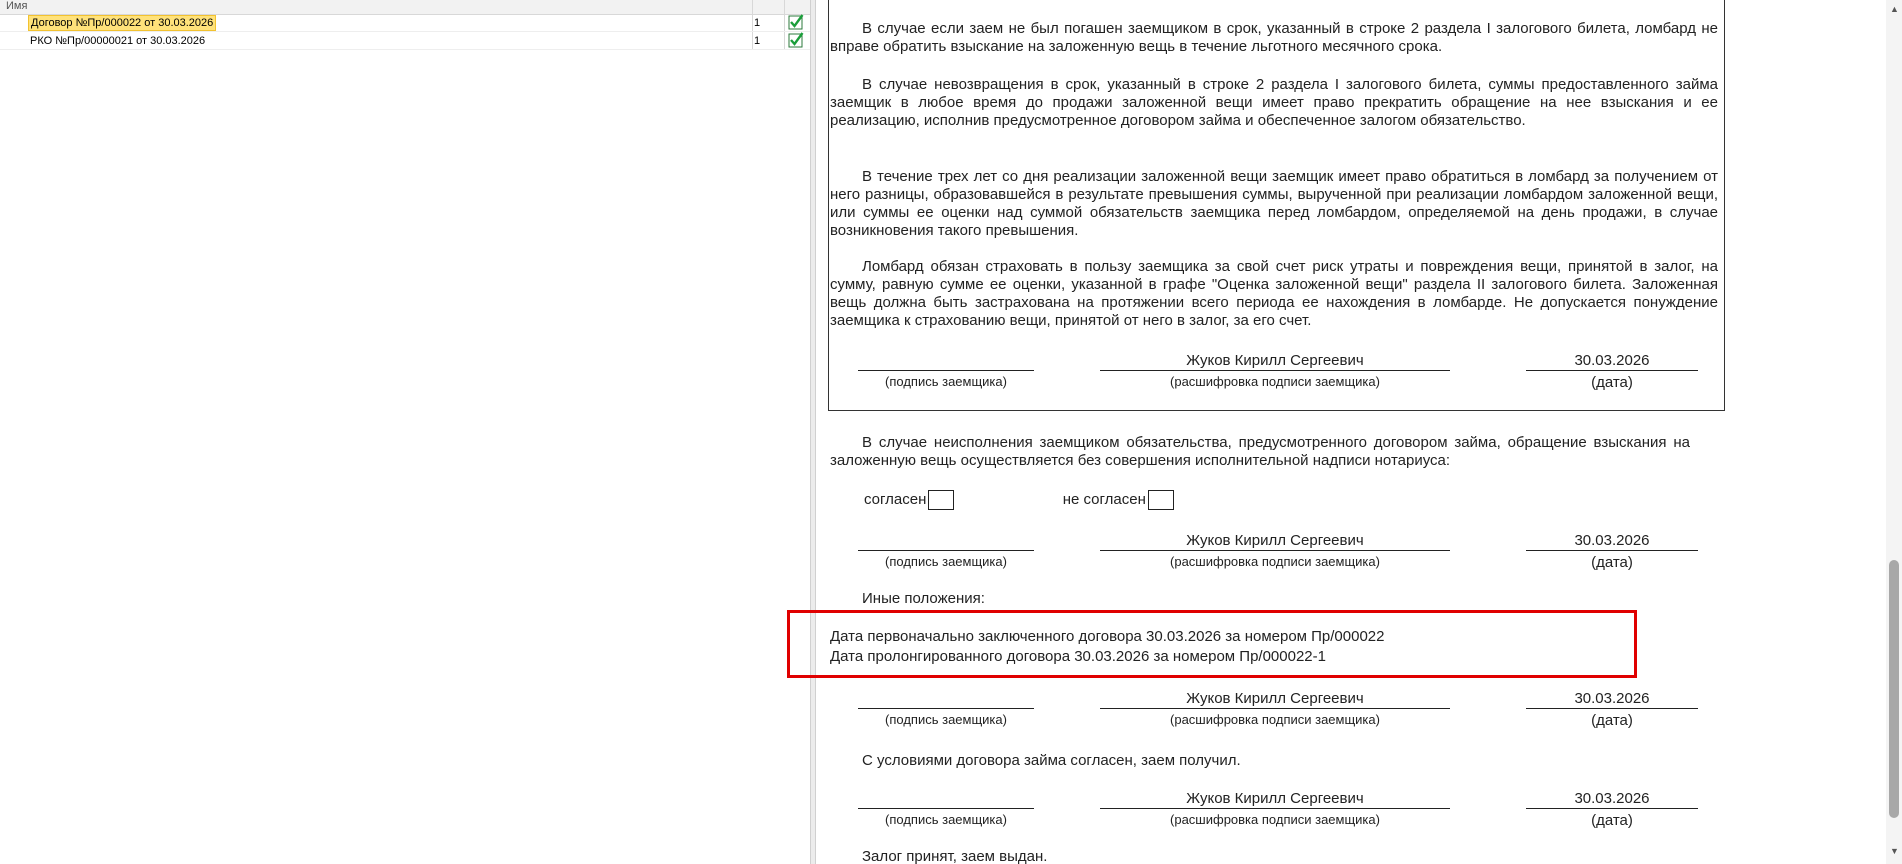 The height and width of the screenshot is (864, 1902). Describe the element at coordinates (1894, 689) in the screenshot. I see `scrollbar-thumb` at that location.